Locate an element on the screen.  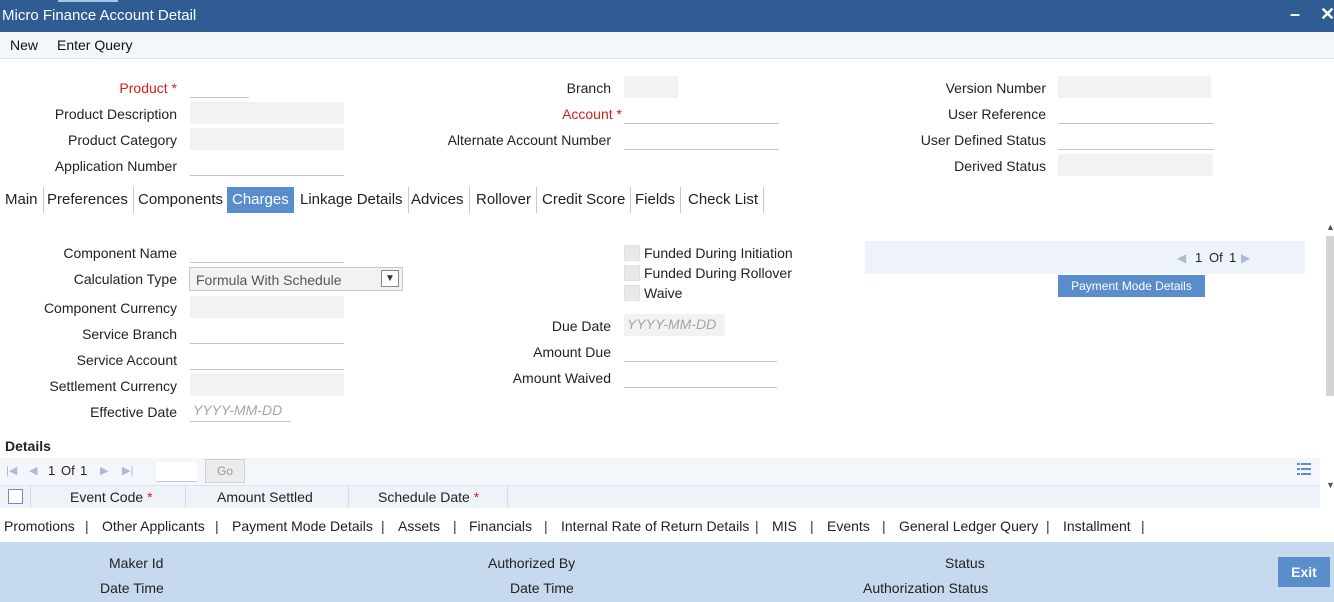
tab-credit-score: Credit Score is located at coordinates (584, 200).